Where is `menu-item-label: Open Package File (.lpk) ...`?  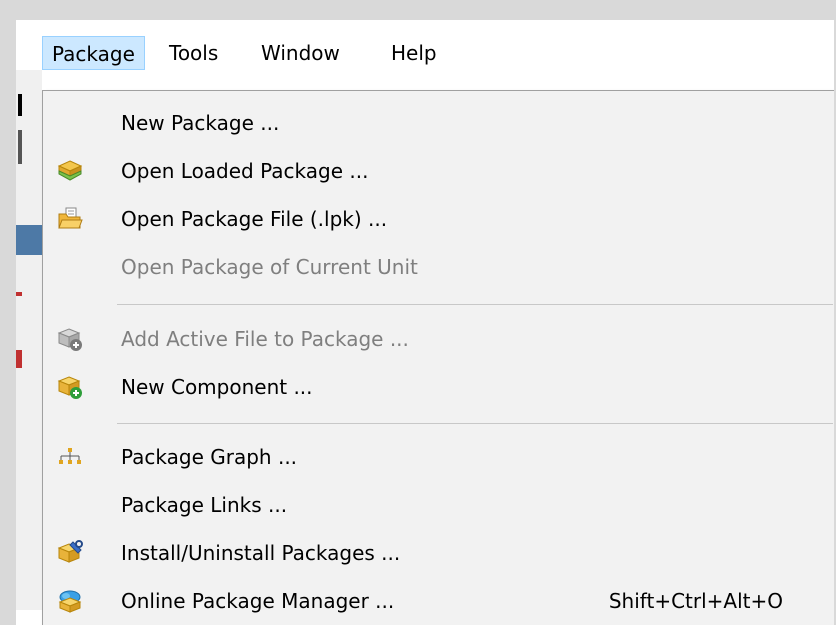
menu-item-label: Open Package File (.lpk) ... is located at coordinates (254, 219).